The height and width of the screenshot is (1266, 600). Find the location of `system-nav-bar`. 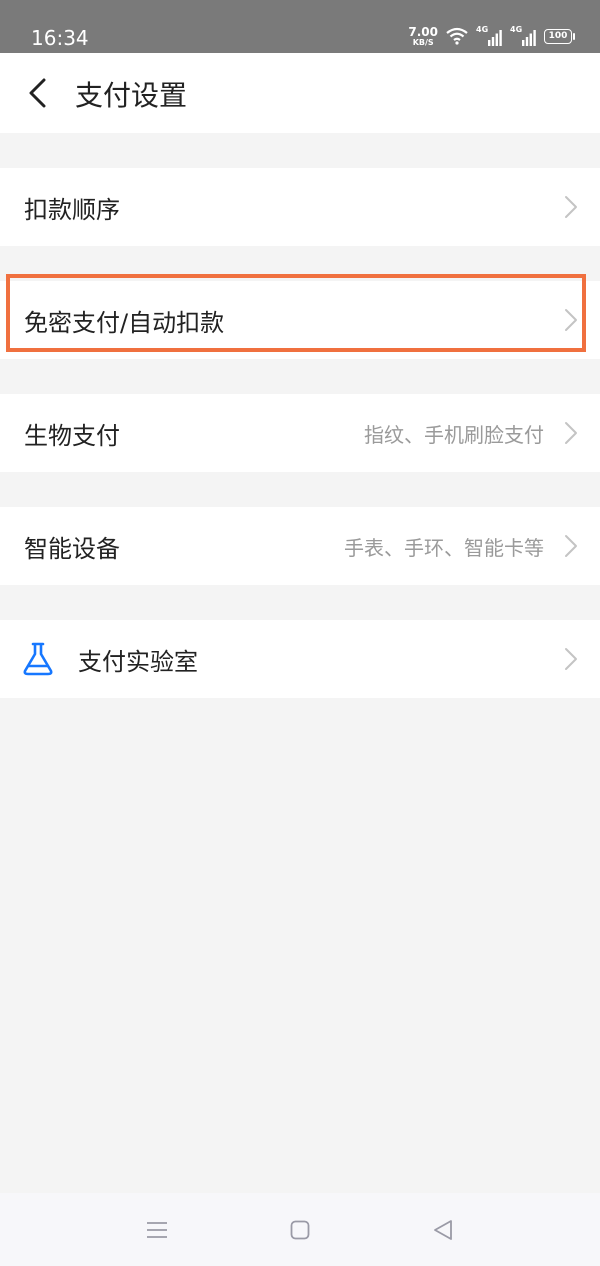

system-nav-bar is located at coordinates (300, 1229).